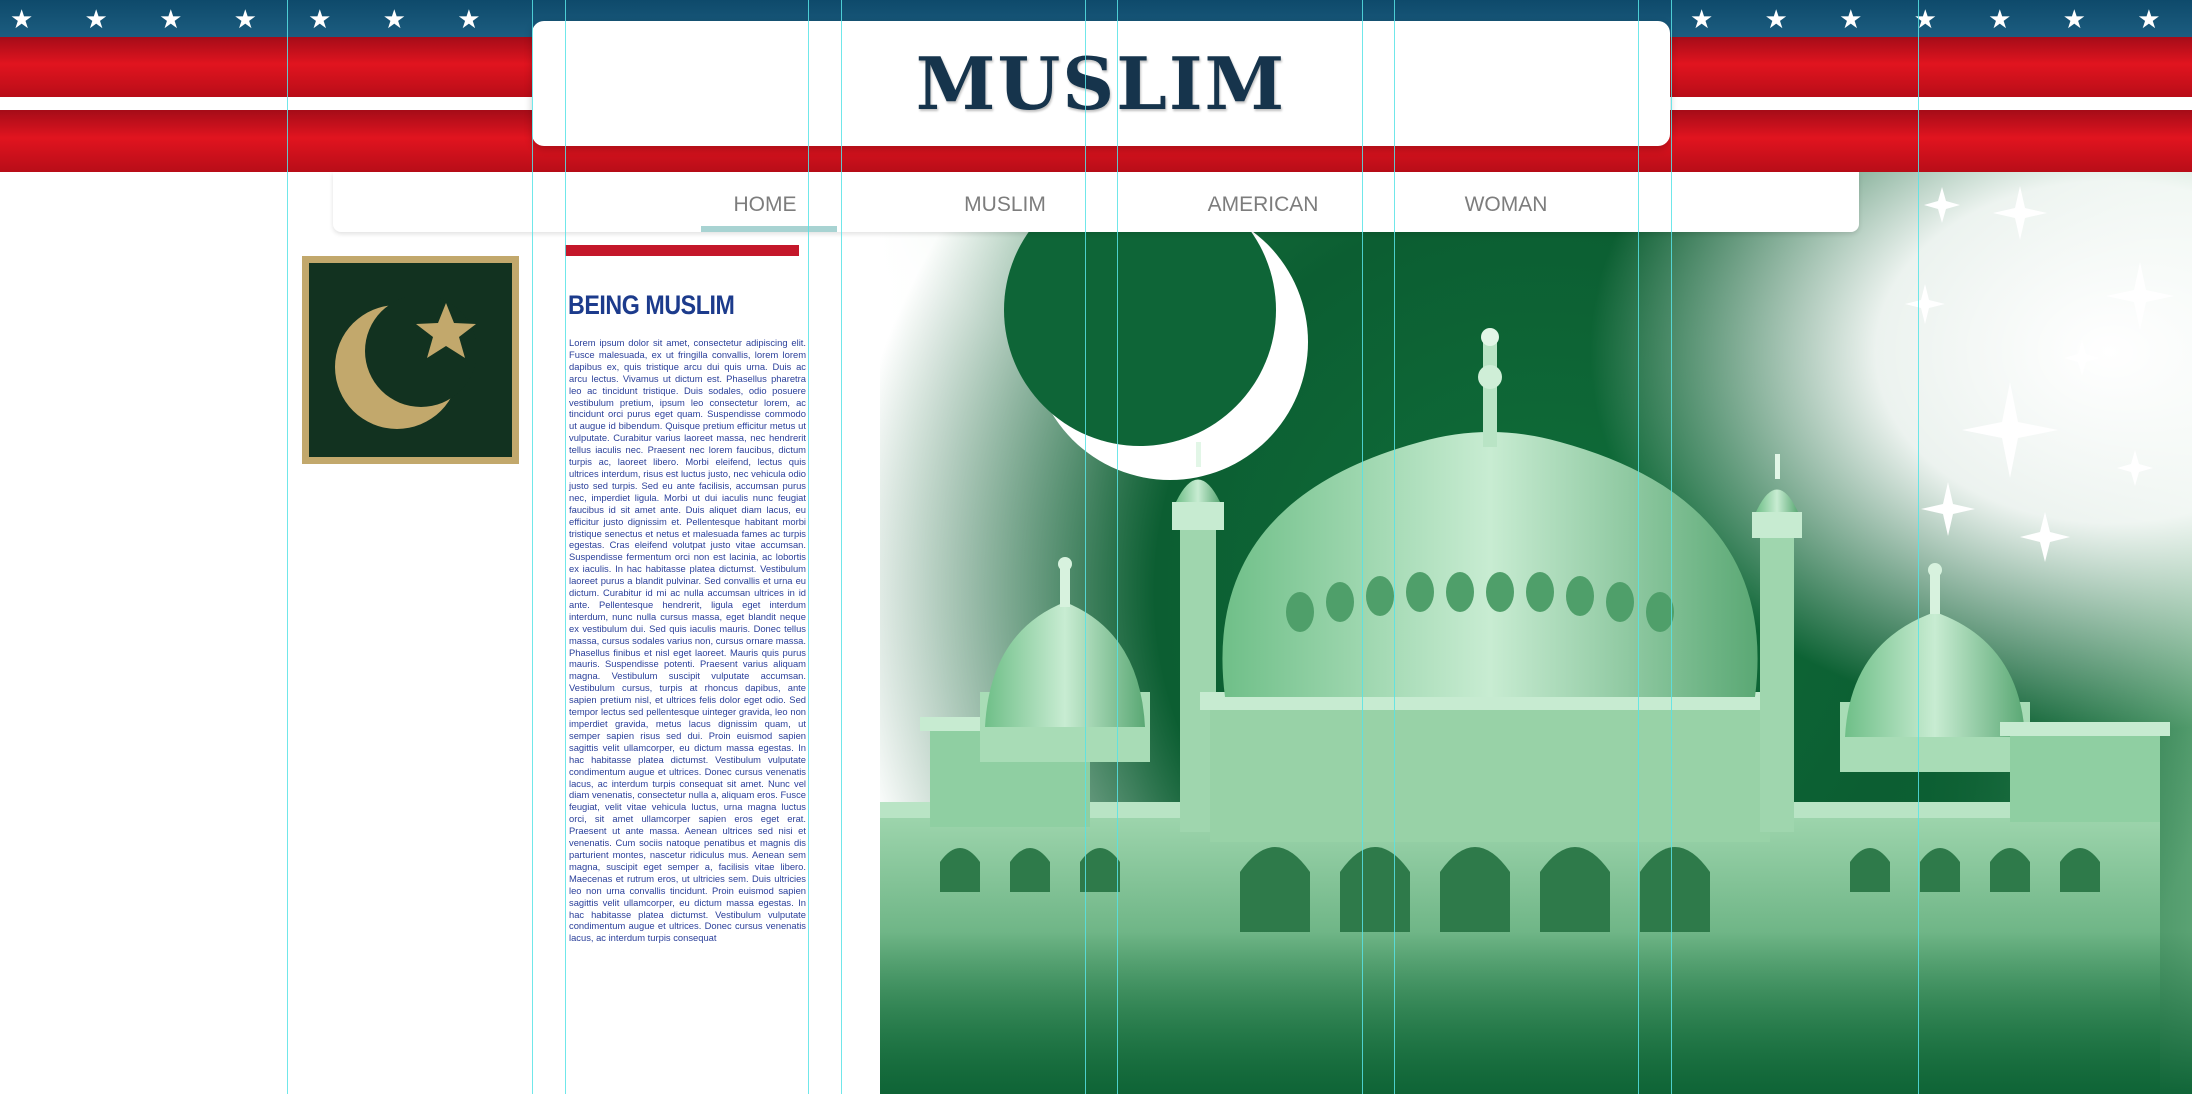  I want to click on crescent-star-icon, so click(410, 360).